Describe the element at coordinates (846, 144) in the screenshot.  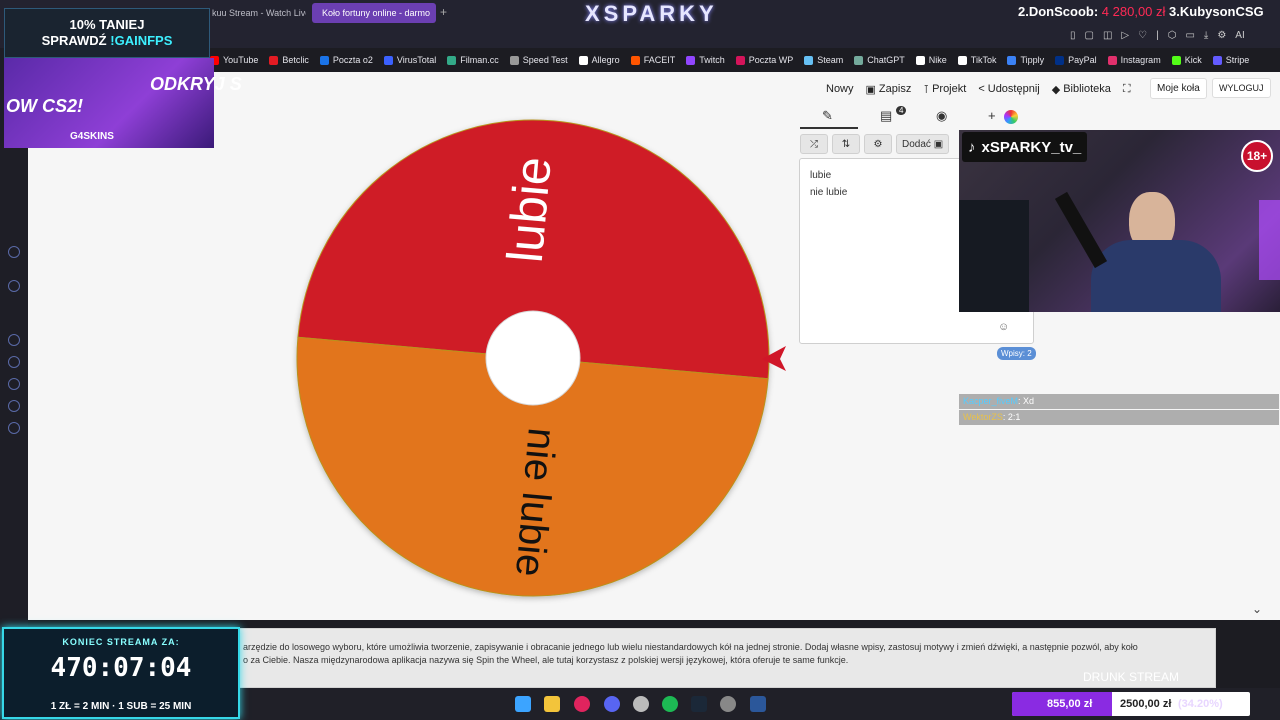
I see `sort-button: ⇅` at that location.